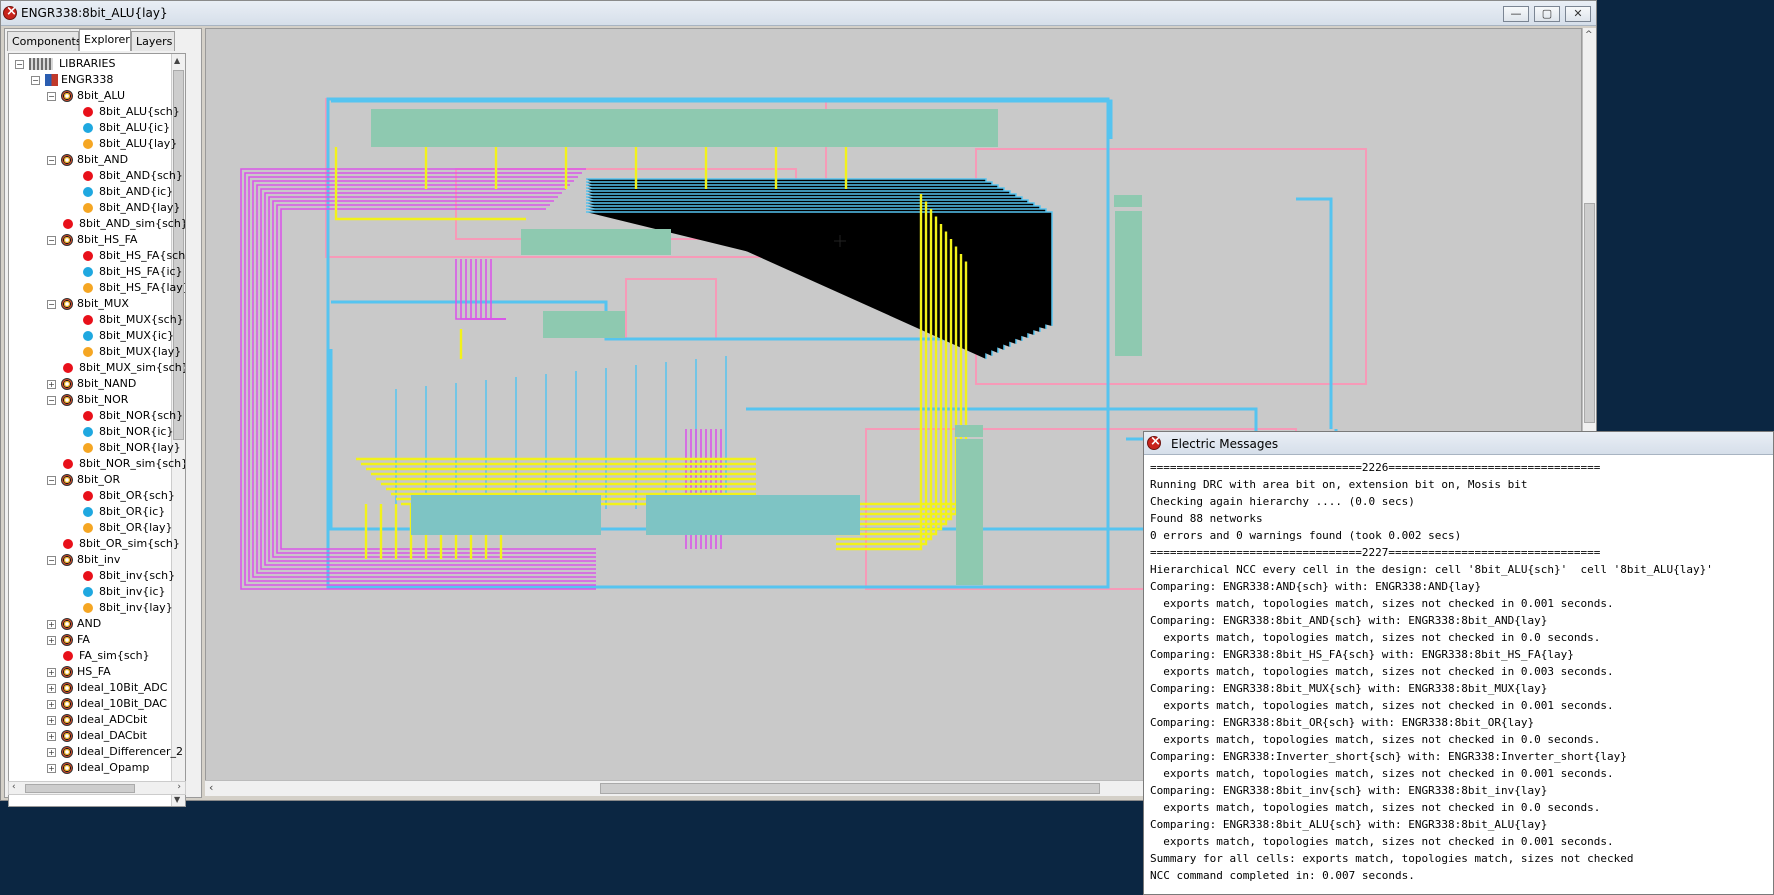  Describe the element at coordinates (90, 720) in the screenshot. I see `tree-item: + Ideal_ADCbit` at that location.